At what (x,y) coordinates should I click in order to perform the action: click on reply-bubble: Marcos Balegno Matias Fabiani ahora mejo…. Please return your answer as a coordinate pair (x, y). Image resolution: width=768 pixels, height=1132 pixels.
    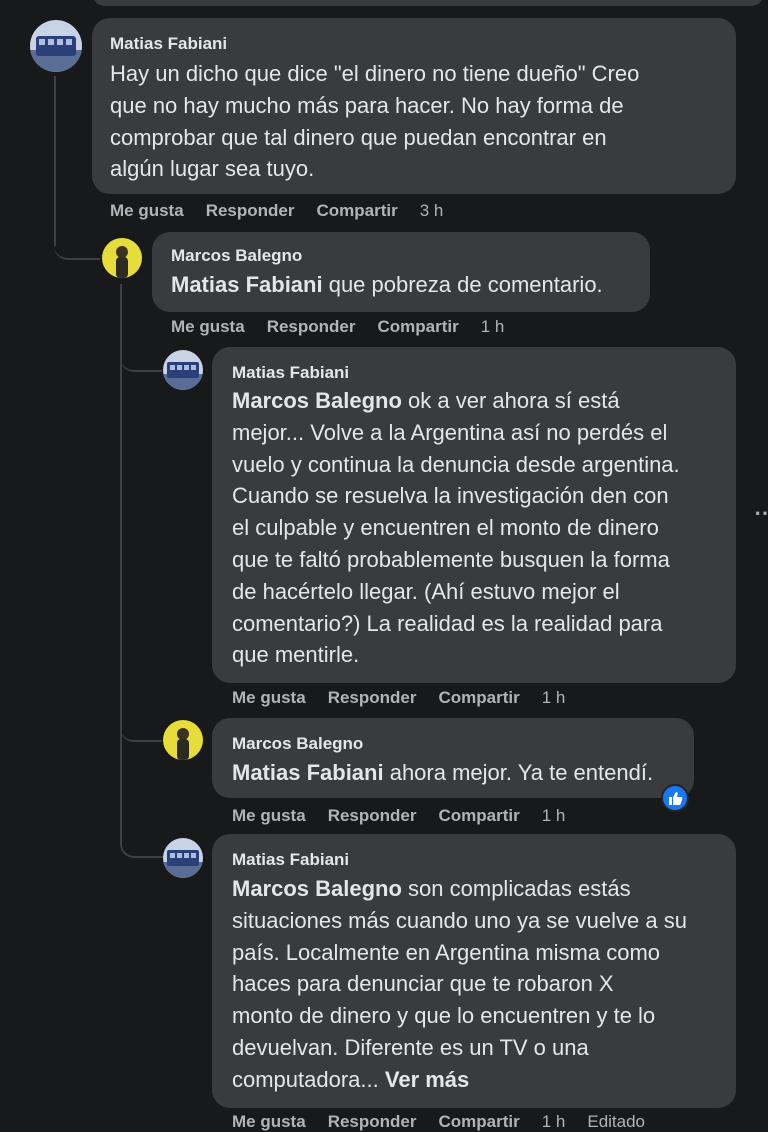
    Looking at the image, I should click on (453, 758).